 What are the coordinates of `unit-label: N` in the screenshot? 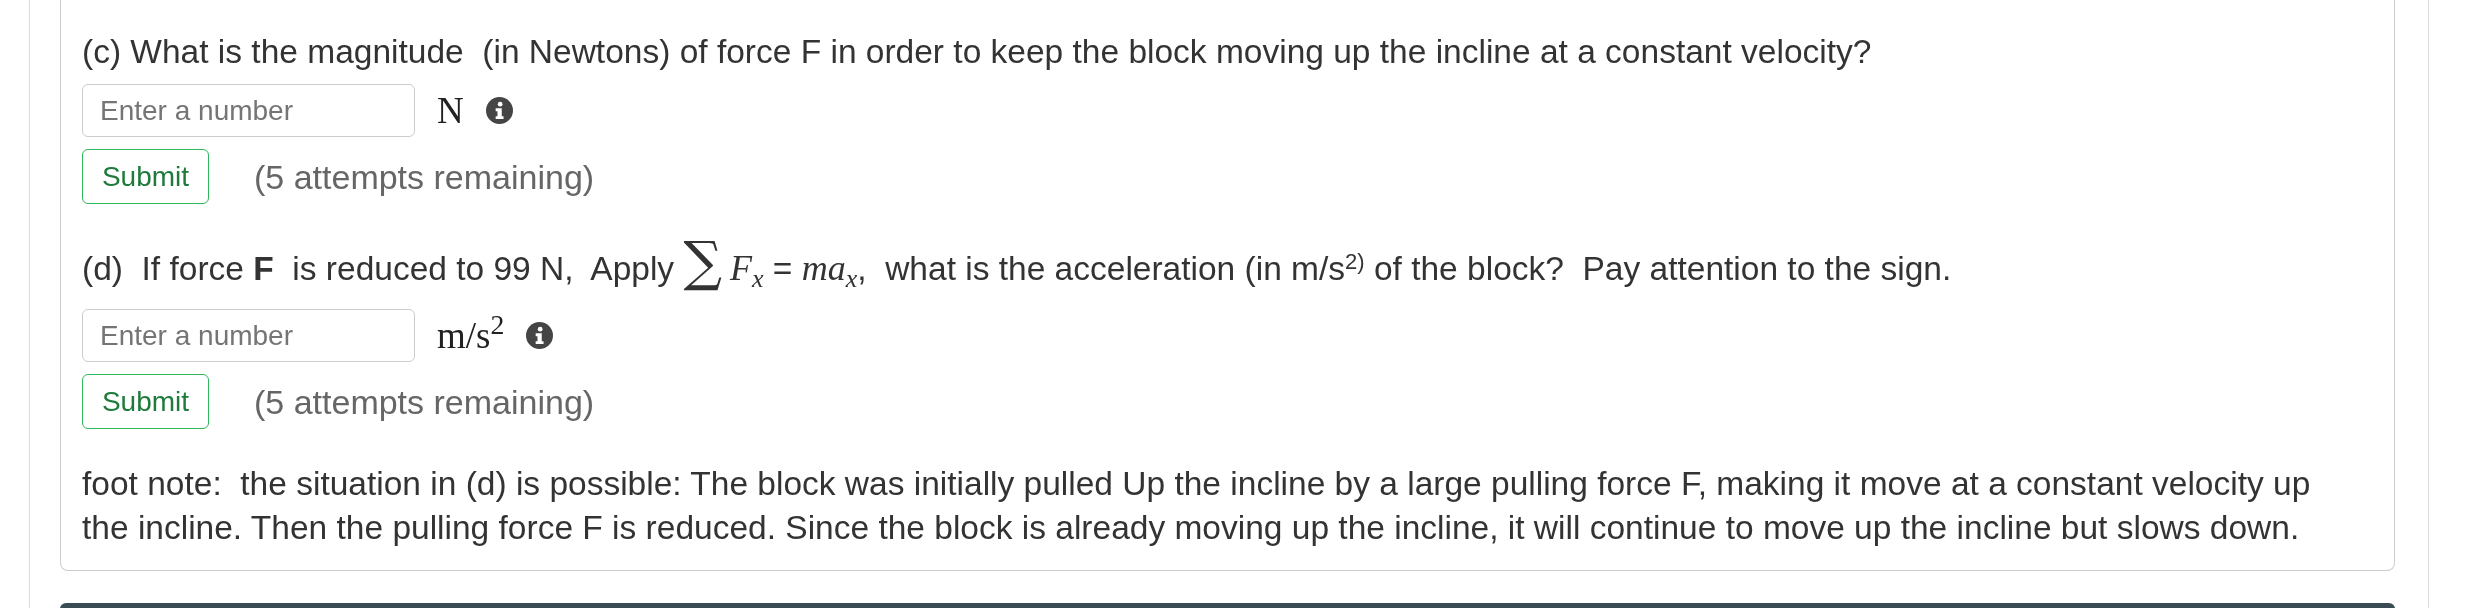 It's located at (450, 110).